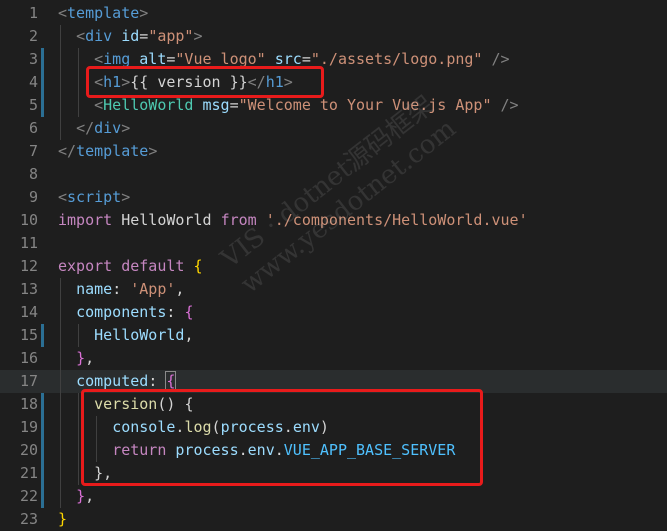 The width and height of the screenshot is (667, 531). Describe the element at coordinates (153, 59) in the screenshot. I see `code-token: alt` at that location.